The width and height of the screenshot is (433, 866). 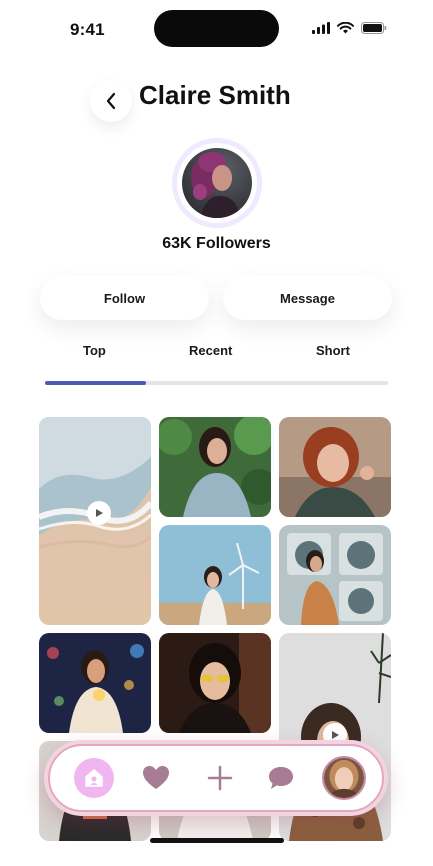 I want to click on photo-blue-coat, so click(x=215, y=467).